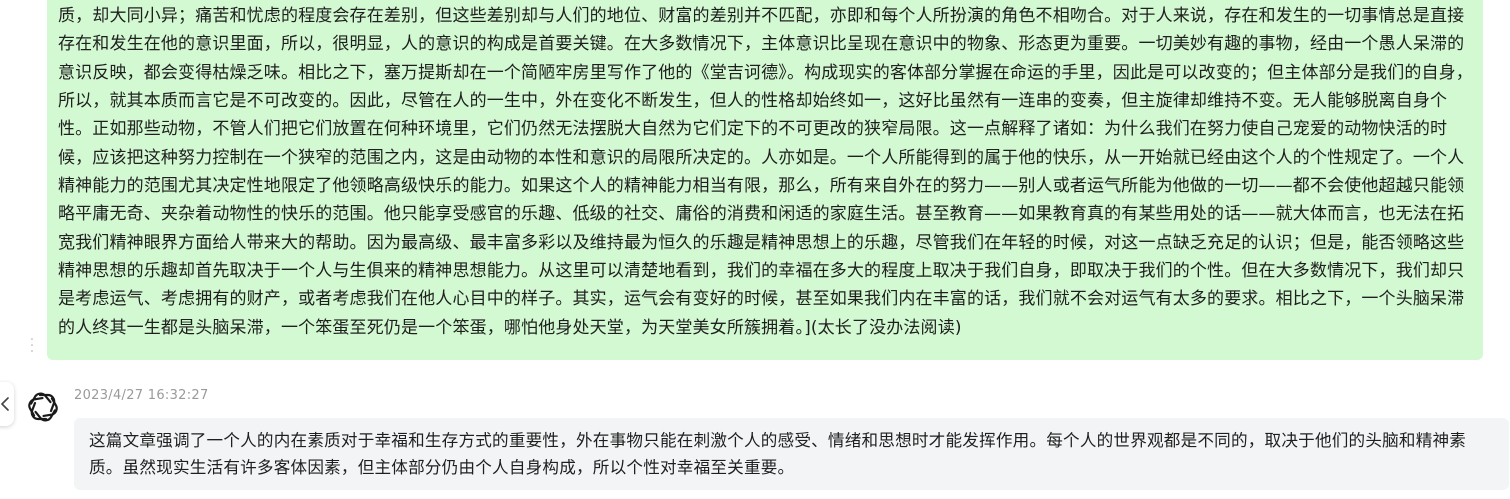 The height and width of the screenshot is (499, 1510). I want to click on chevron-left-icon, so click(5, 404).